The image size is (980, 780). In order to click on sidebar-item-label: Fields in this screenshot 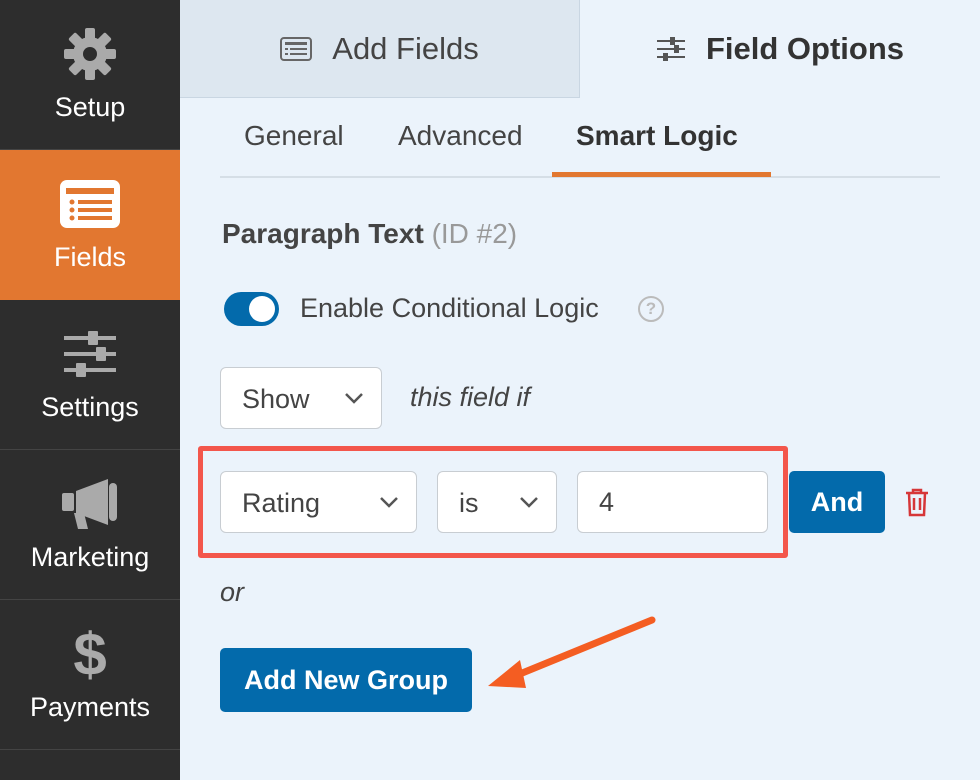, I will do `click(90, 257)`.